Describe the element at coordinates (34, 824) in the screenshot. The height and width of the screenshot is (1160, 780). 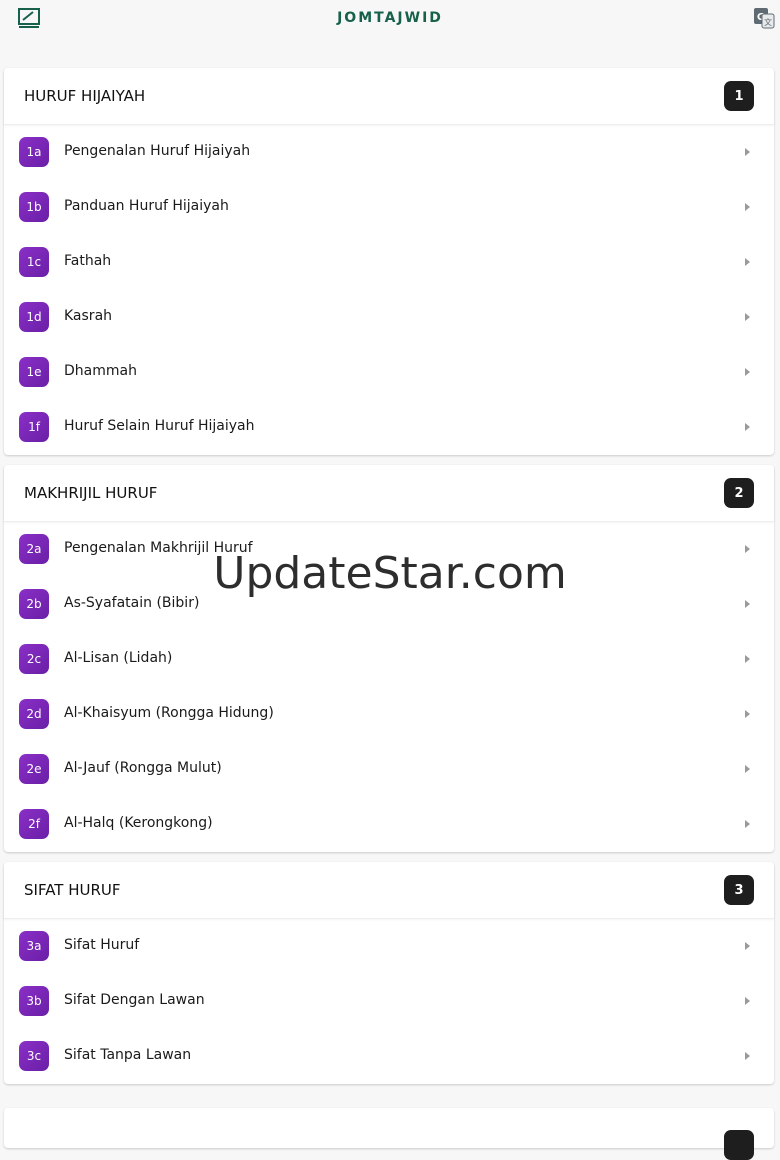
I see `lesson-code-badge: 2f` at that location.